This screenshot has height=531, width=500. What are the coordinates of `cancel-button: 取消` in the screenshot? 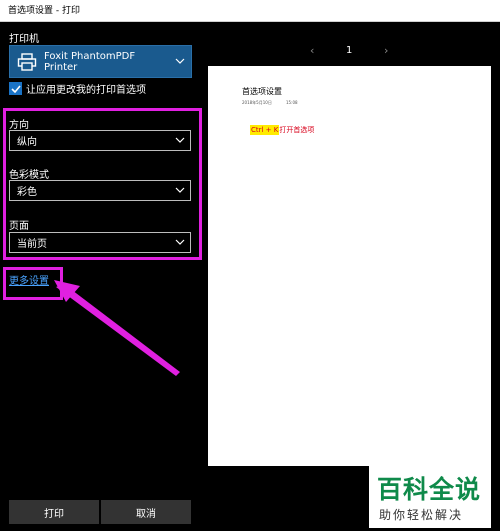 It's located at (146, 512).